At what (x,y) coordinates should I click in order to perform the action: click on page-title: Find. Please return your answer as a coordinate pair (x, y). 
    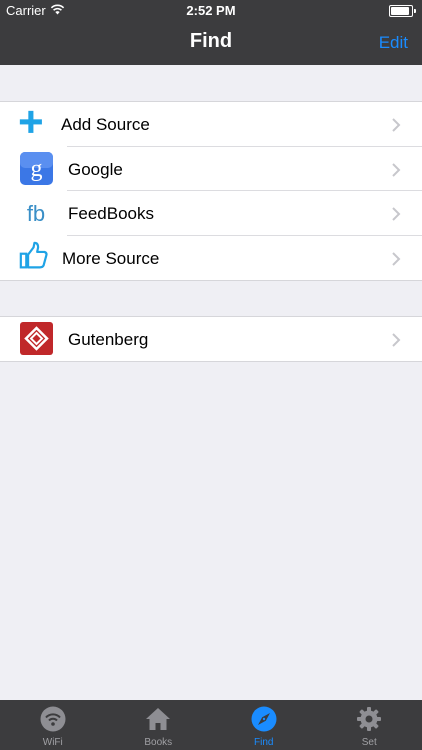
    Looking at the image, I should click on (211, 41).